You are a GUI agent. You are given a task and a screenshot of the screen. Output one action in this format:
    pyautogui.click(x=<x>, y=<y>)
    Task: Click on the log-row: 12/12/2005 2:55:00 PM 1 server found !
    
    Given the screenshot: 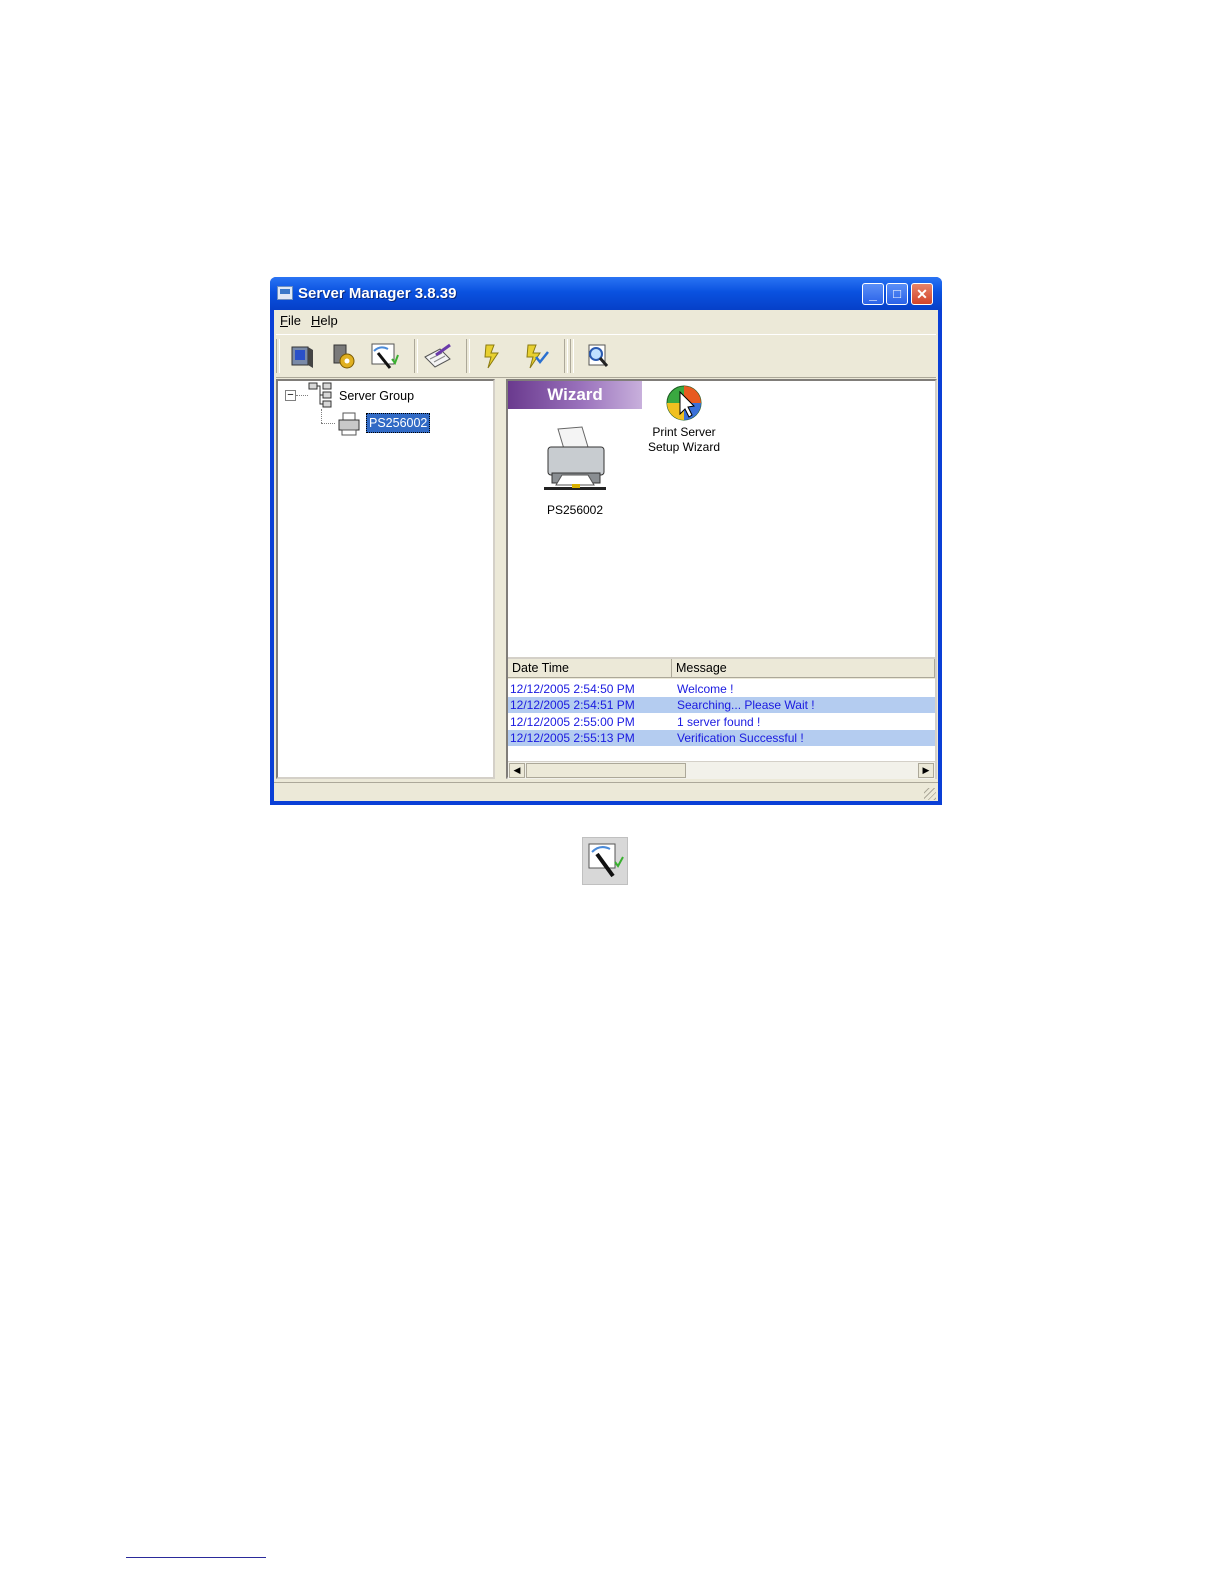 What is the action you would take?
    pyautogui.click(x=721, y=722)
    